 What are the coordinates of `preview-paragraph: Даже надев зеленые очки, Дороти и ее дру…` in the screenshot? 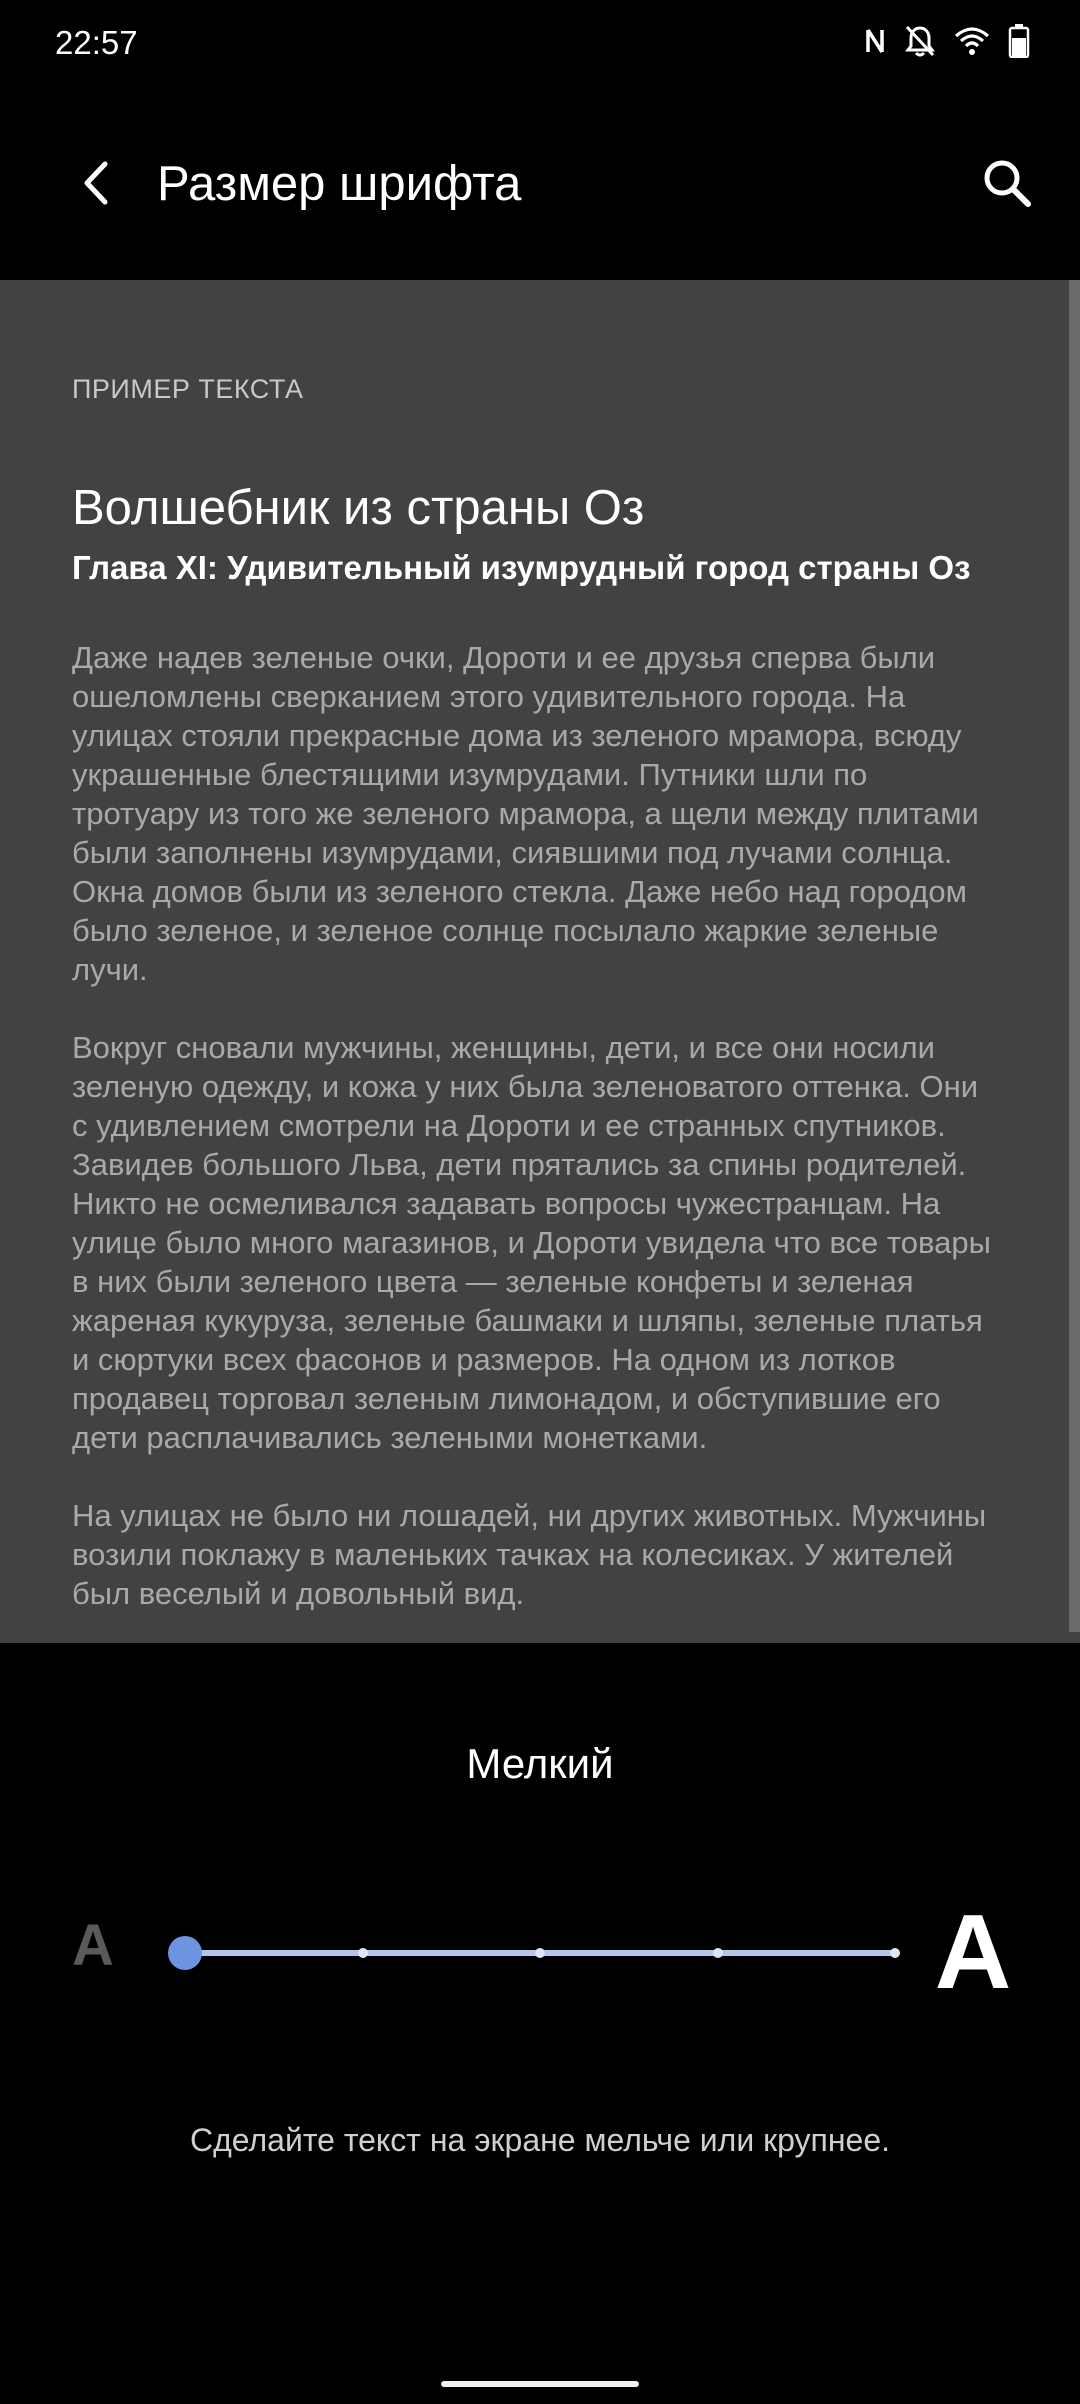 It's located at (525, 813).